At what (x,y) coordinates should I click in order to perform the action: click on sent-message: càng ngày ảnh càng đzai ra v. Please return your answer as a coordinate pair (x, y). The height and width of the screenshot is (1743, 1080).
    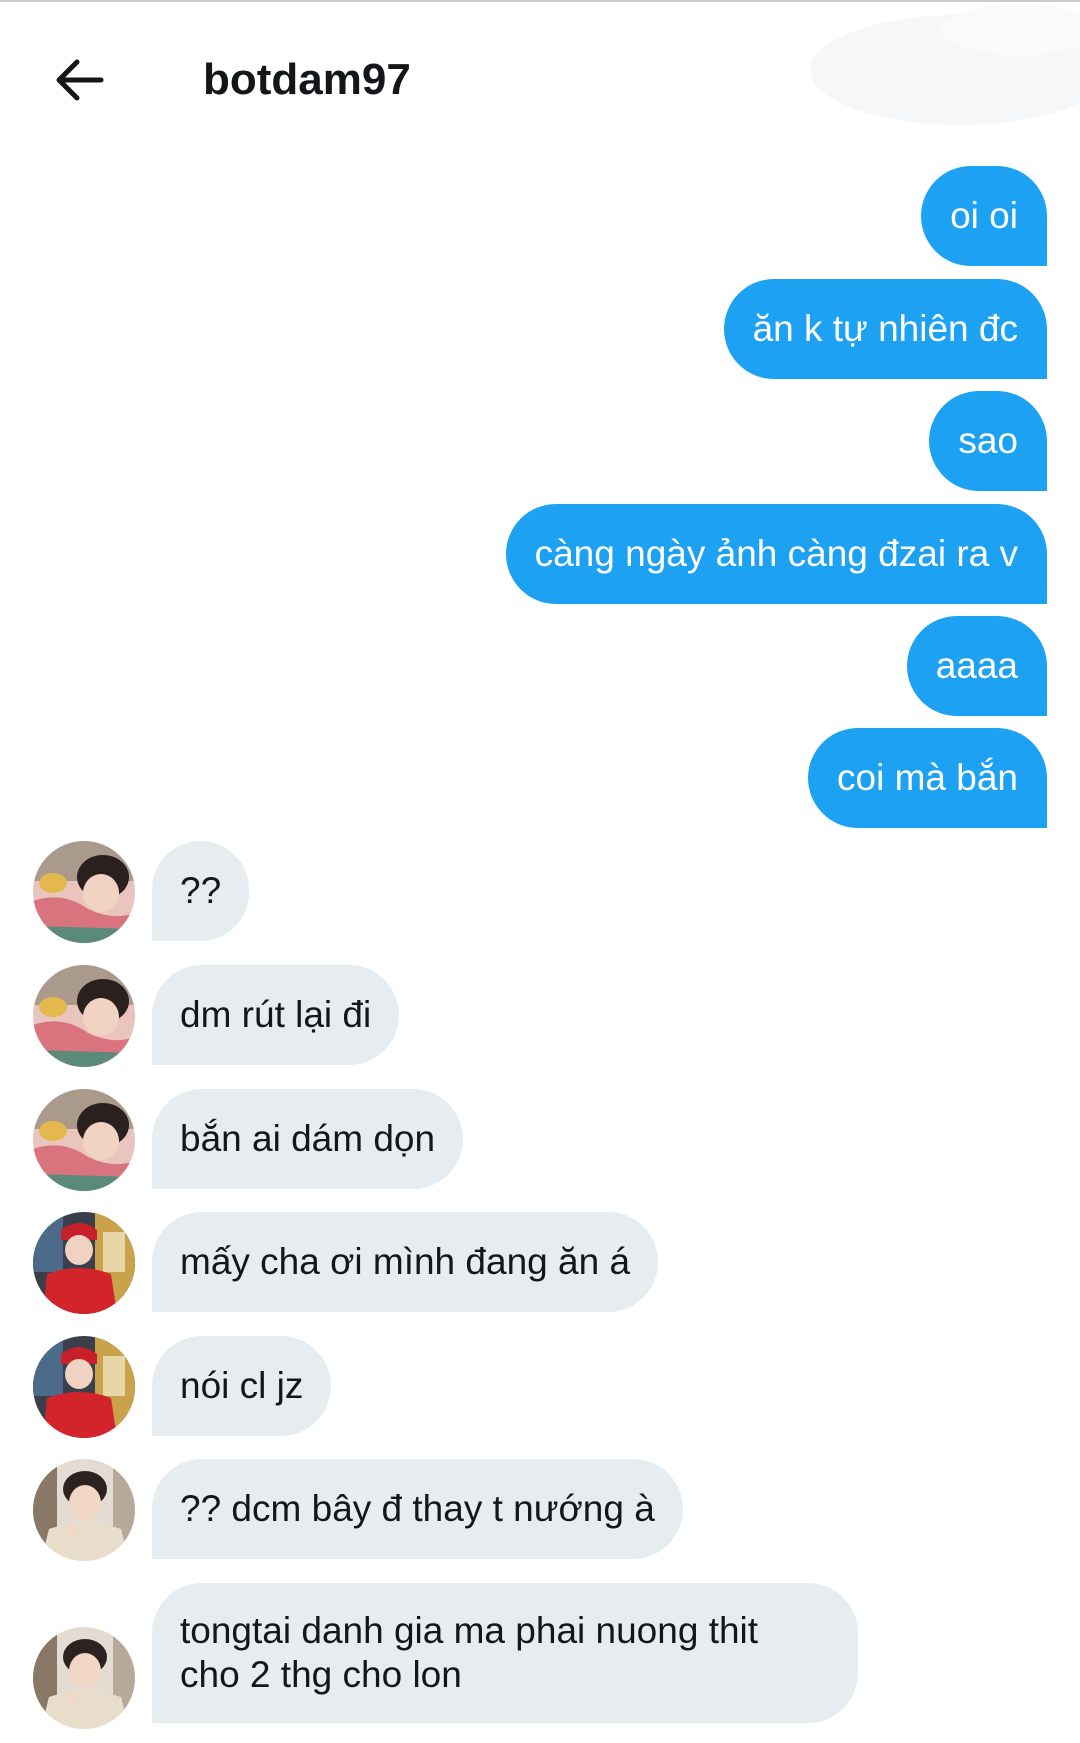
    Looking at the image, I should click on (776, 554).